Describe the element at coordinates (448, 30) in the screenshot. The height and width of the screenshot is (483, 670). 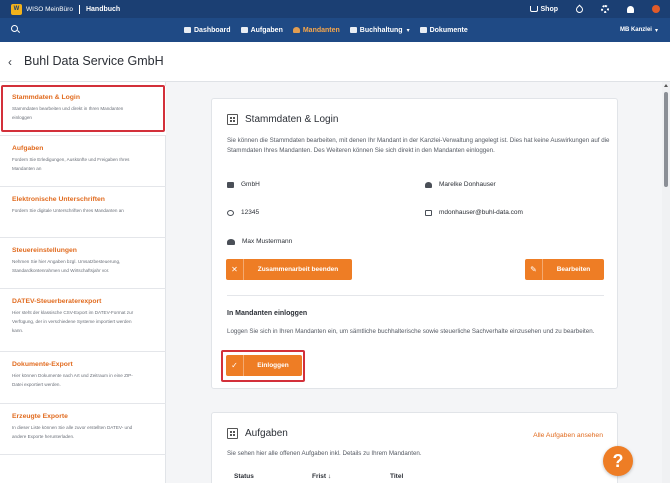
I see `nav-label: Dokumente` at that location.